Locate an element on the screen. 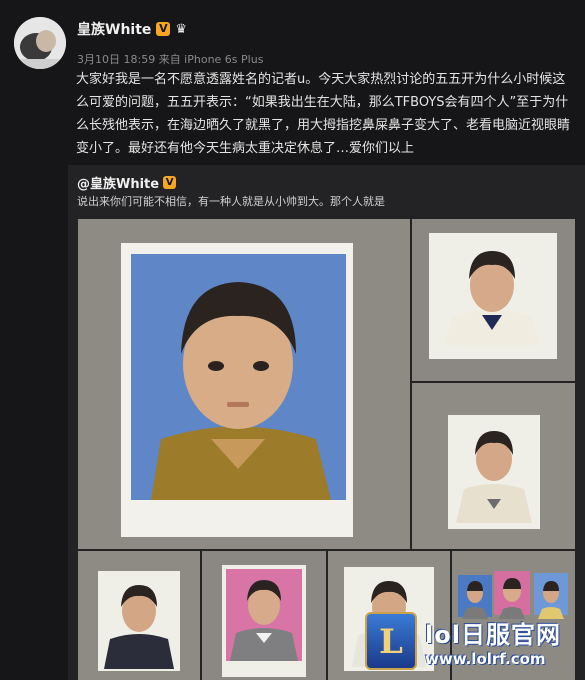 Image resolution: width=585 pixels, height=680 pixels. post-author-name: 皇族White is located at coordinates (114, 29).